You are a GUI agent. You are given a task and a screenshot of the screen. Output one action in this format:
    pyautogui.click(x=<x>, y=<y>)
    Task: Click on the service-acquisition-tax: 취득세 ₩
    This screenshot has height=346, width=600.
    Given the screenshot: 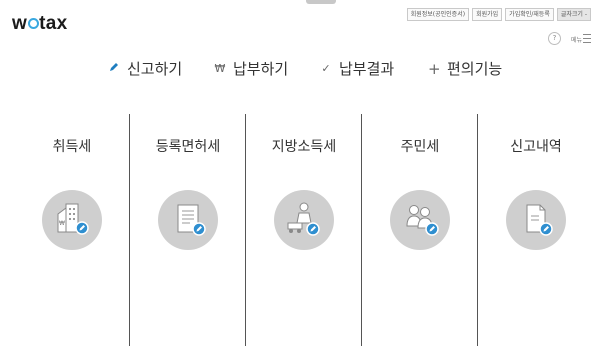 What is the action you would take?
    pyautogui.click(x=72, y=230)
    